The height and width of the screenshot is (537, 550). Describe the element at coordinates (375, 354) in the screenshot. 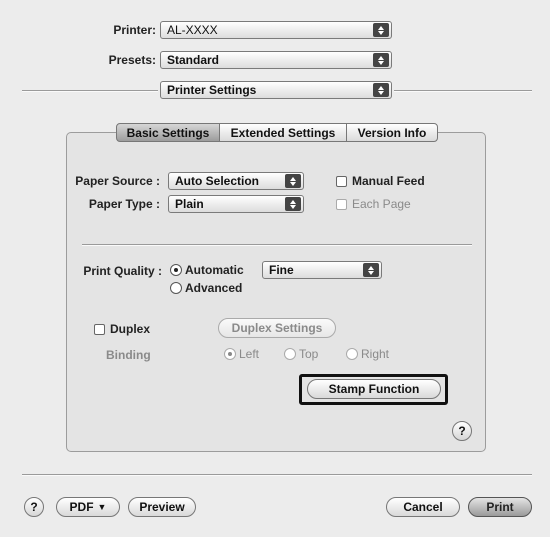

I see `binding-right-label: Right` at that location.